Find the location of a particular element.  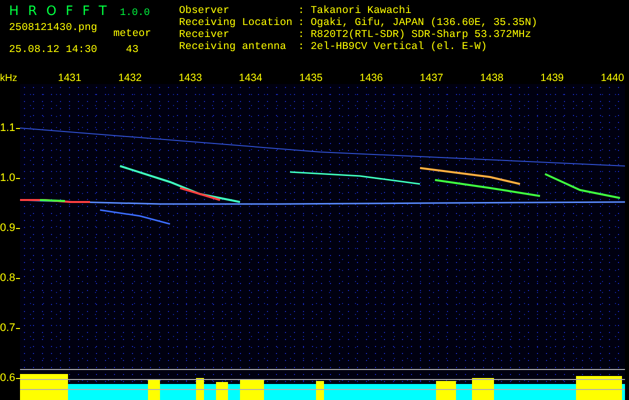

x-tick-label: 1437 is located at coordinates (432, 78).